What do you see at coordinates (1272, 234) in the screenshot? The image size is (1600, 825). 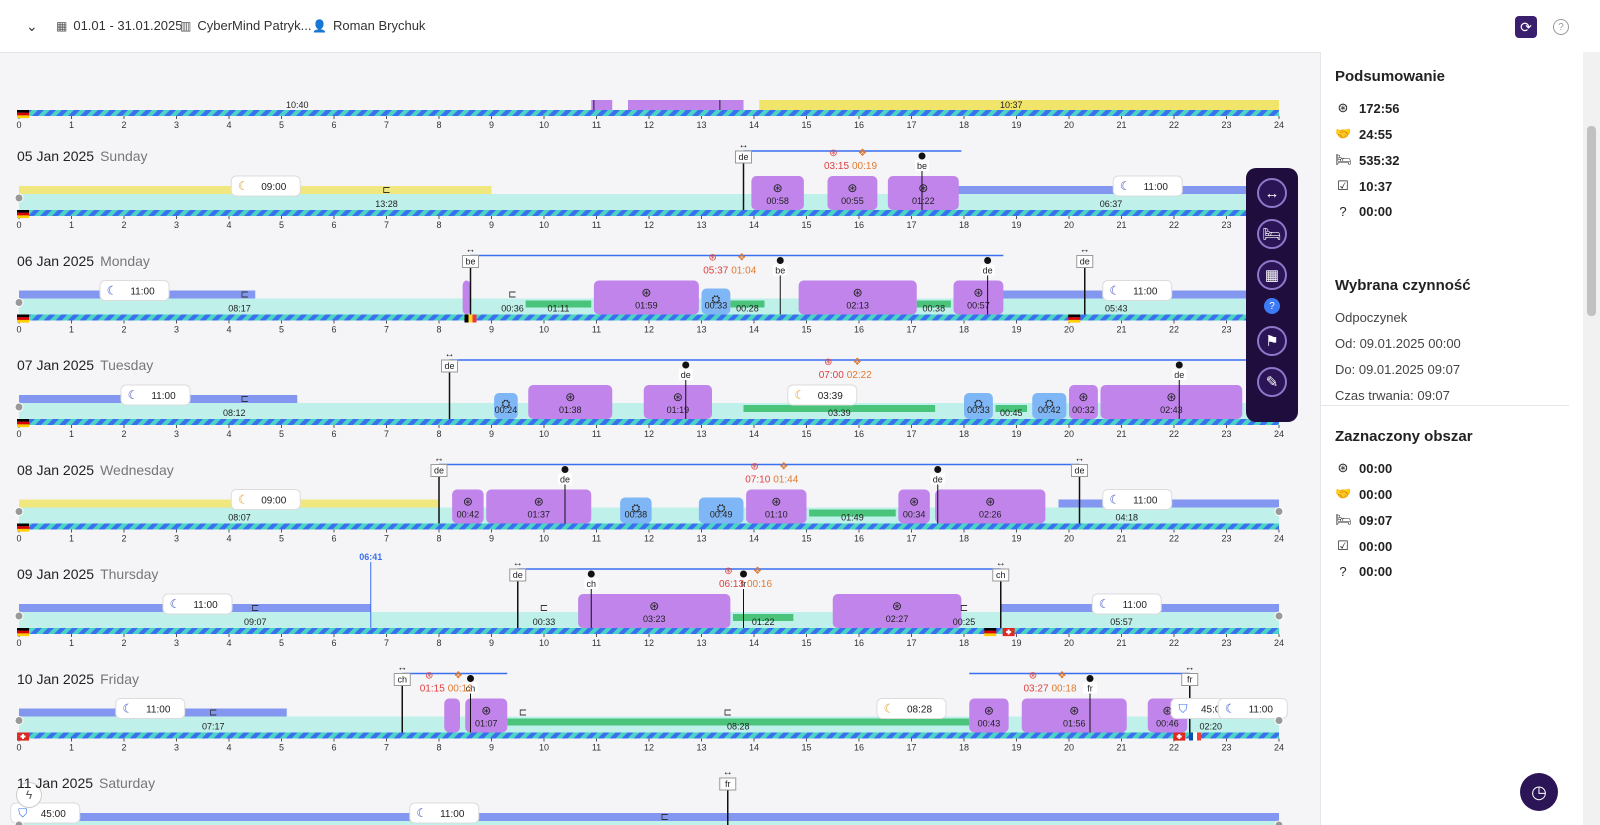 I see `rest-tool-button: 🛏` at bounding box center [1272, 234].